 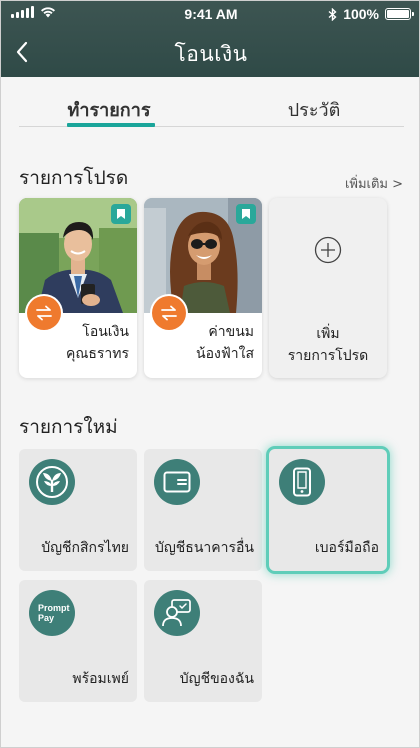 I want to click on favorite-label-2-line1: ค่าขนม, so click(x=231, y=332).